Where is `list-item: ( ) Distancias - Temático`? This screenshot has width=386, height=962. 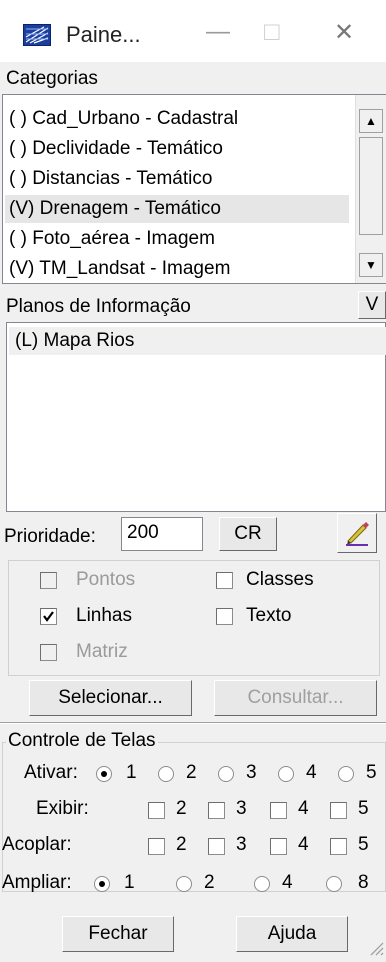 list-item: ( ) Distancias - Temático is located at coordinates (110, 179).